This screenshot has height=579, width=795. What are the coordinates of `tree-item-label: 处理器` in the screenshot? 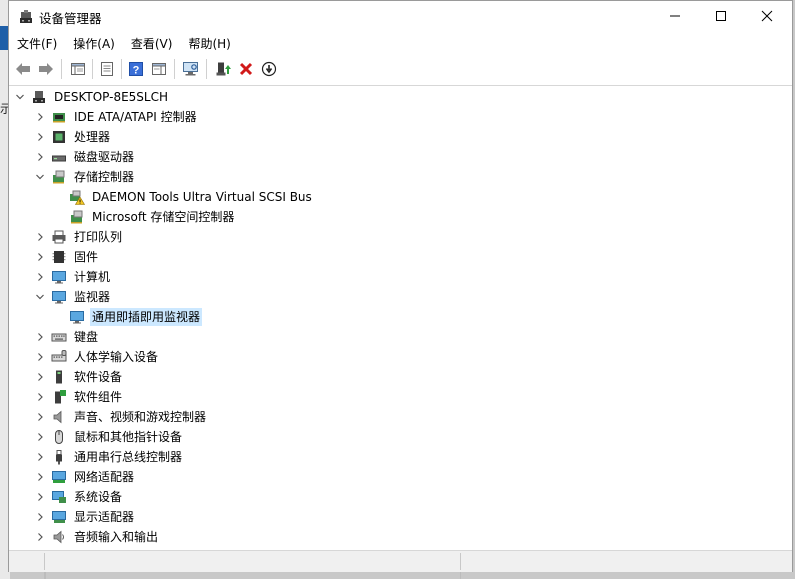 It's located at (92, 137).